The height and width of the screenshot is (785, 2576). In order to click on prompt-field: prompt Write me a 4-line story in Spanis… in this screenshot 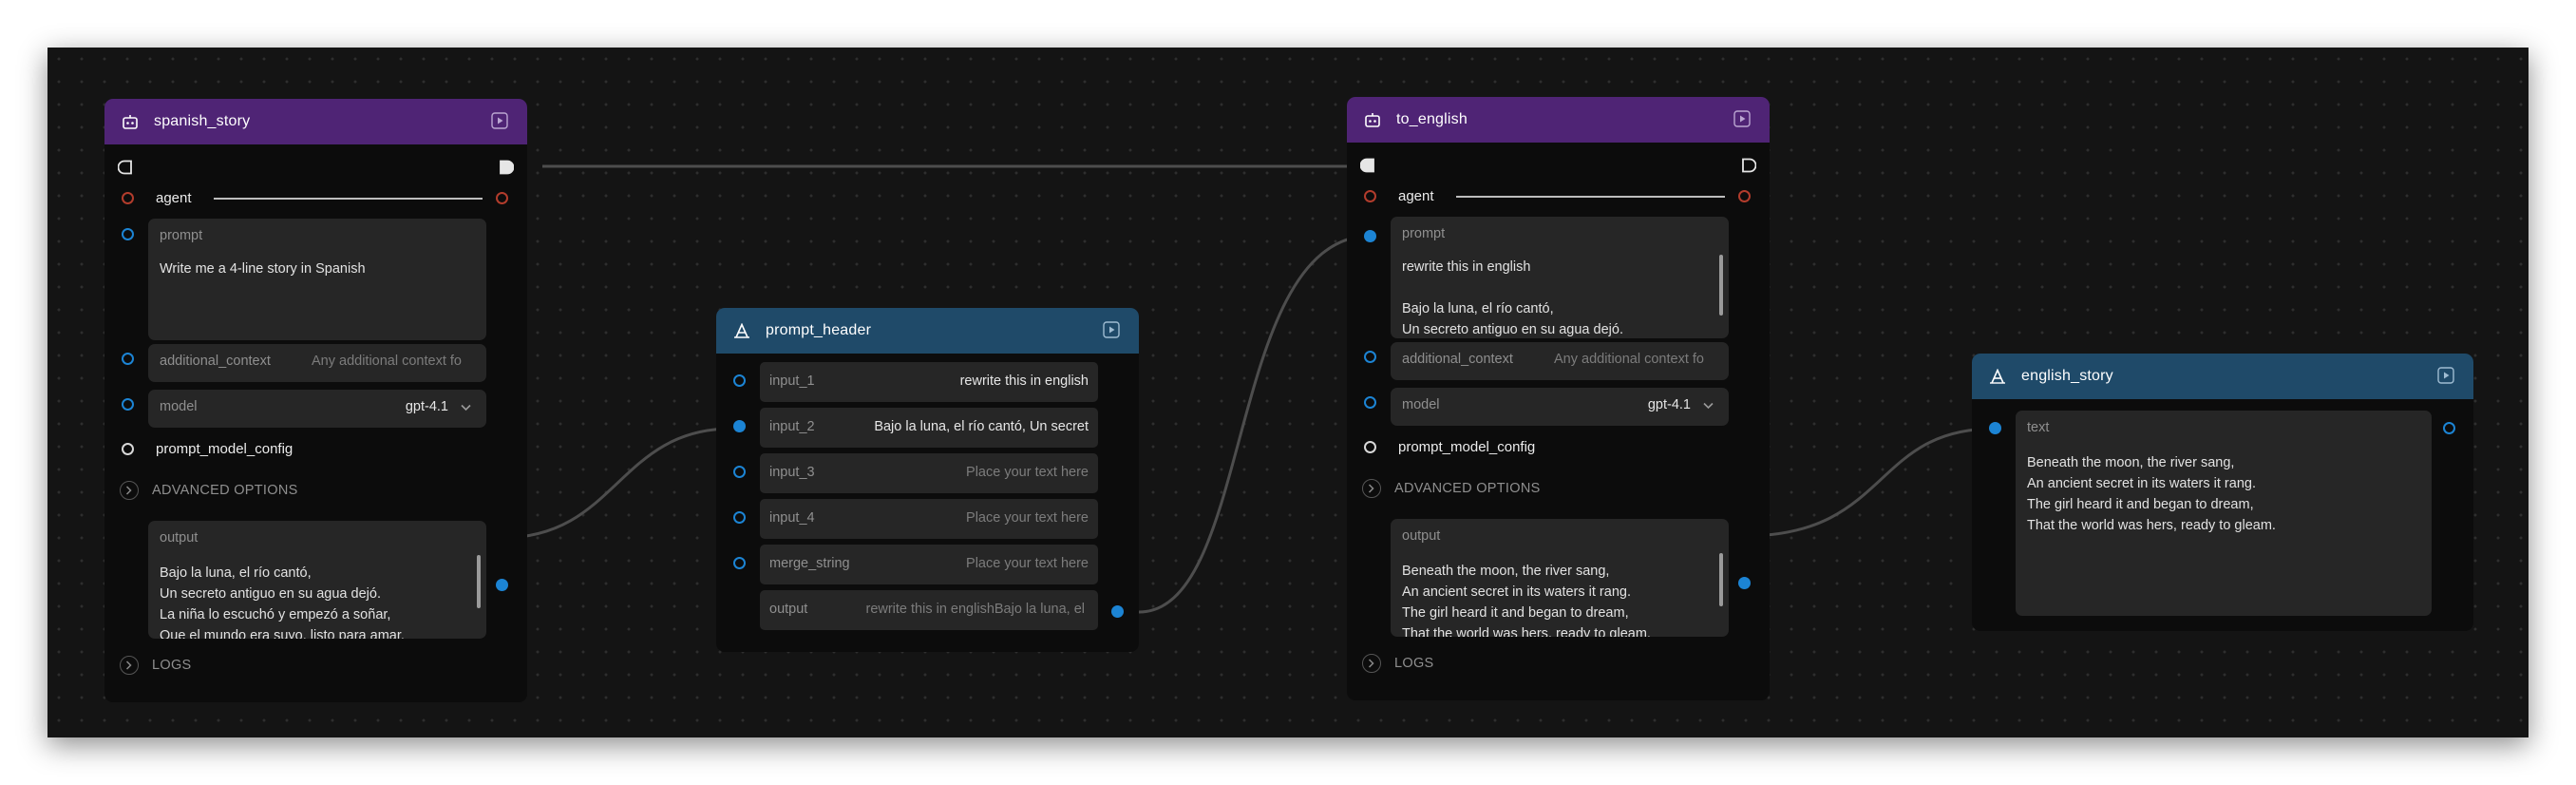, I will do `click(317, 279)`.